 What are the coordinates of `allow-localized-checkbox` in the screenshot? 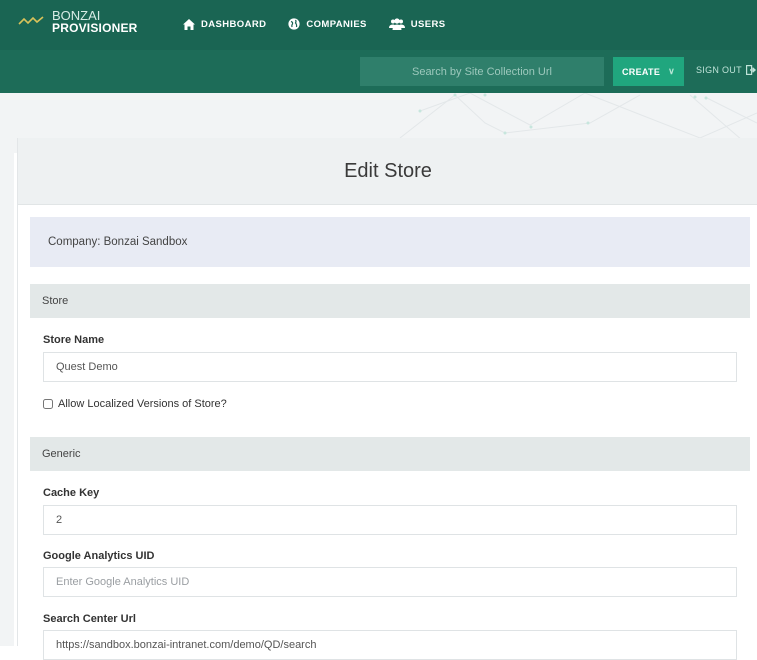 It's located at (48, 404).